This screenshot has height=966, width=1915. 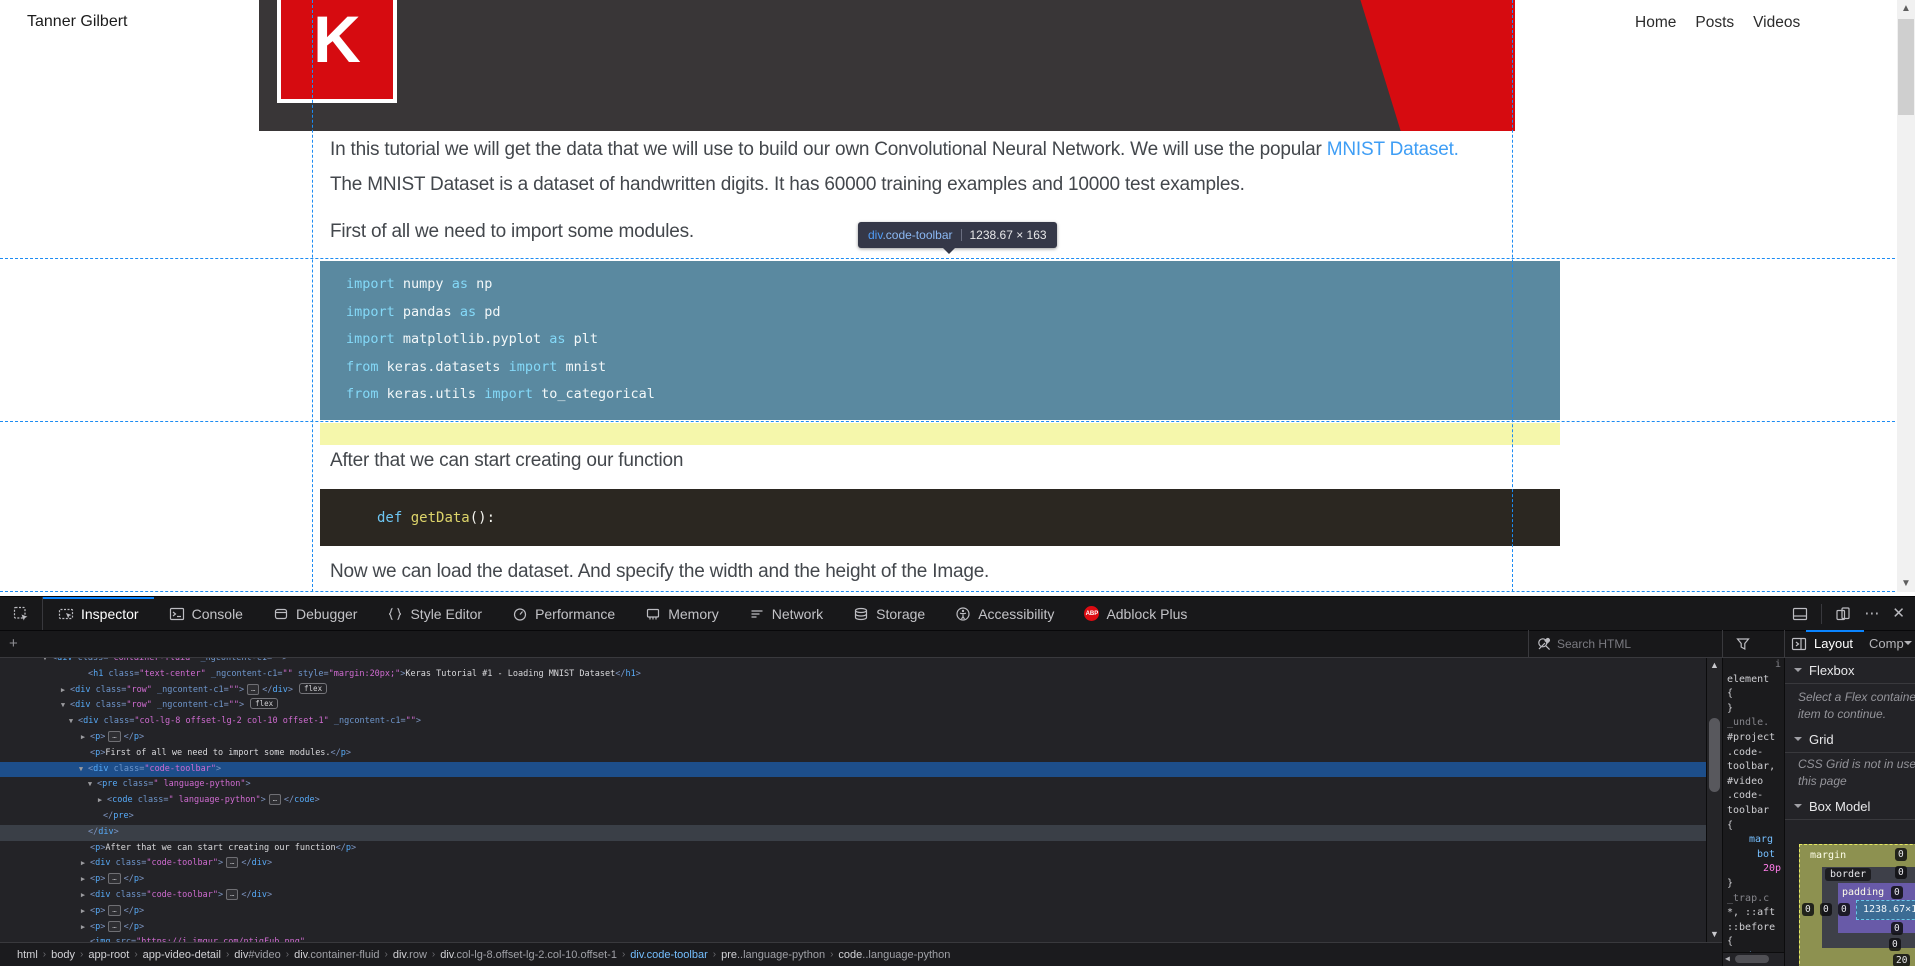 What do you see at coordinates (1753, 680) in the screenshot?
I see `rule-line: element` at bounding box center [1753, 680].